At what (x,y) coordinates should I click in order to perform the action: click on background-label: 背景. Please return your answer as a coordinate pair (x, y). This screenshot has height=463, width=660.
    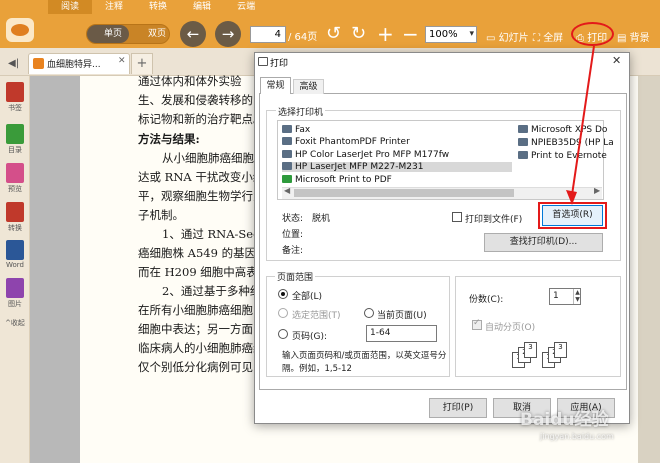
    Looking at the image, I should click on (639, 38).